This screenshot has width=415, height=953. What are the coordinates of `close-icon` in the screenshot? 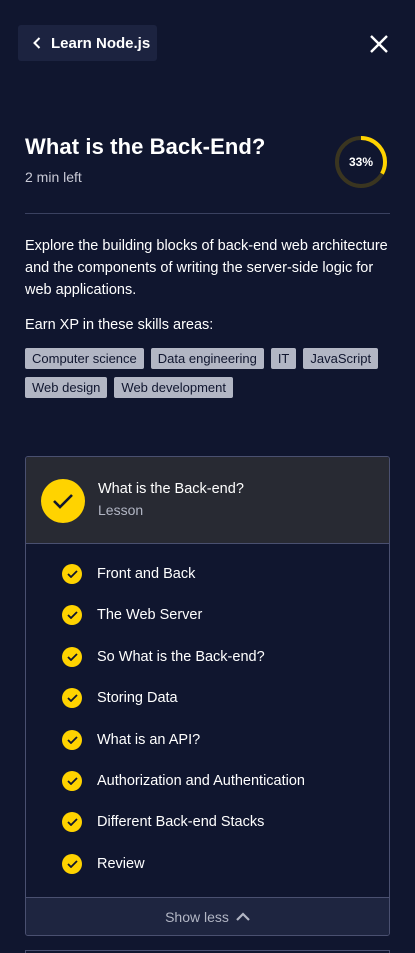 It's located at (379, 44).